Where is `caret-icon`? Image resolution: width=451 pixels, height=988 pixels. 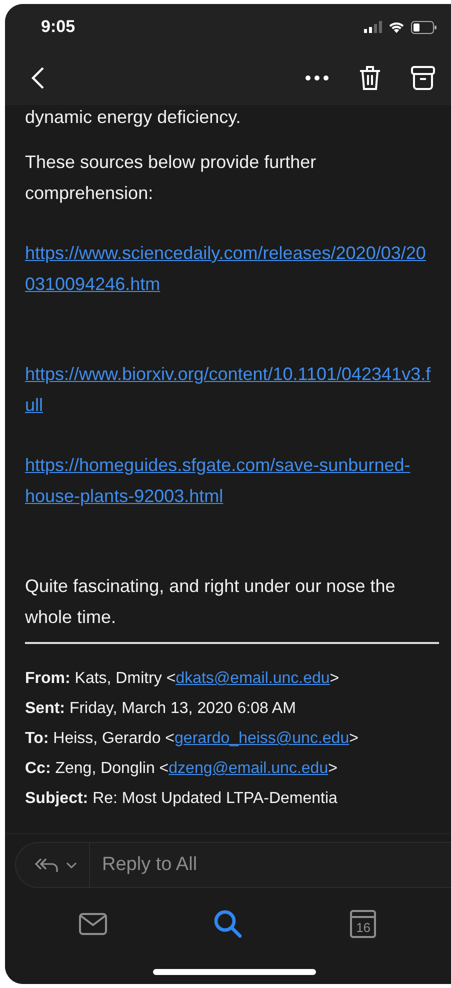
caret-icon is located at coordinates (71, 865).